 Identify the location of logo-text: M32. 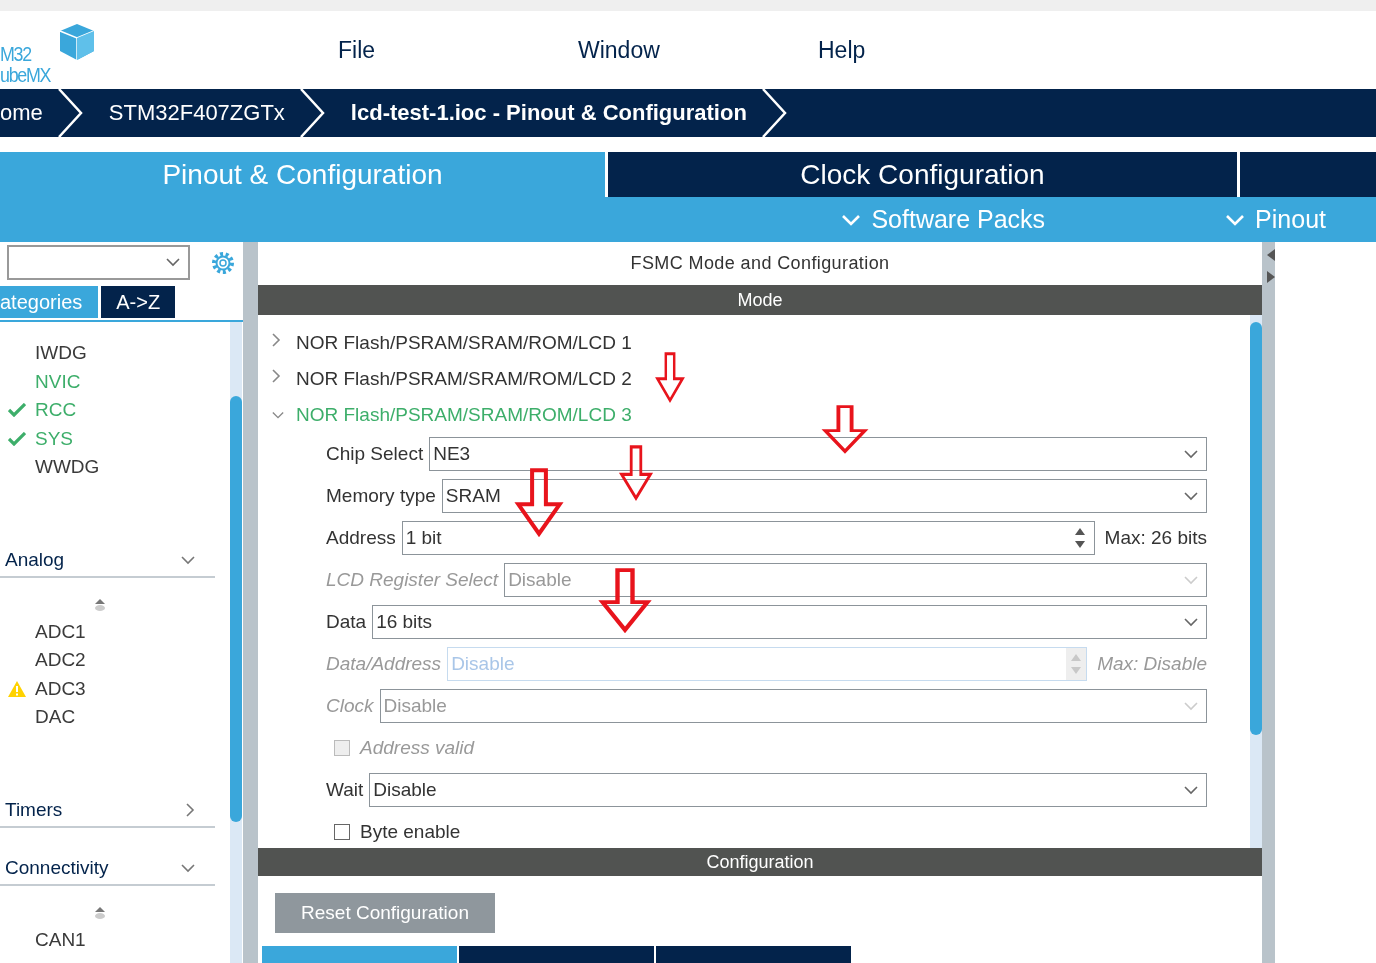
(16, 53).